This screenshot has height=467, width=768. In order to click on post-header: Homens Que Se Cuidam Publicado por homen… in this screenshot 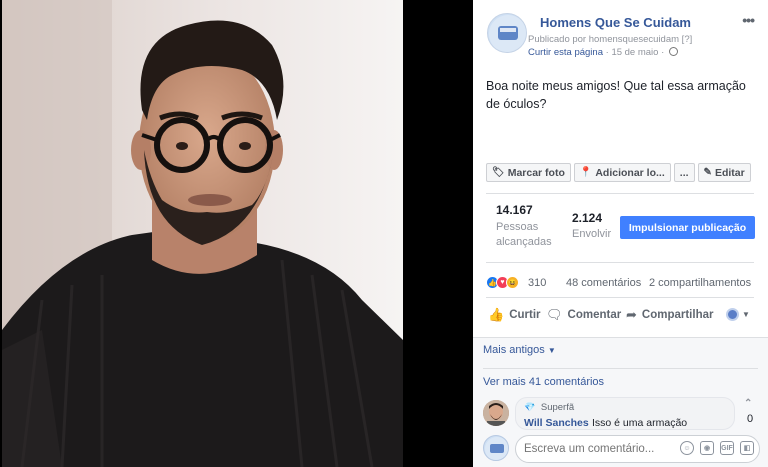, I will do `click(620, 32)`.